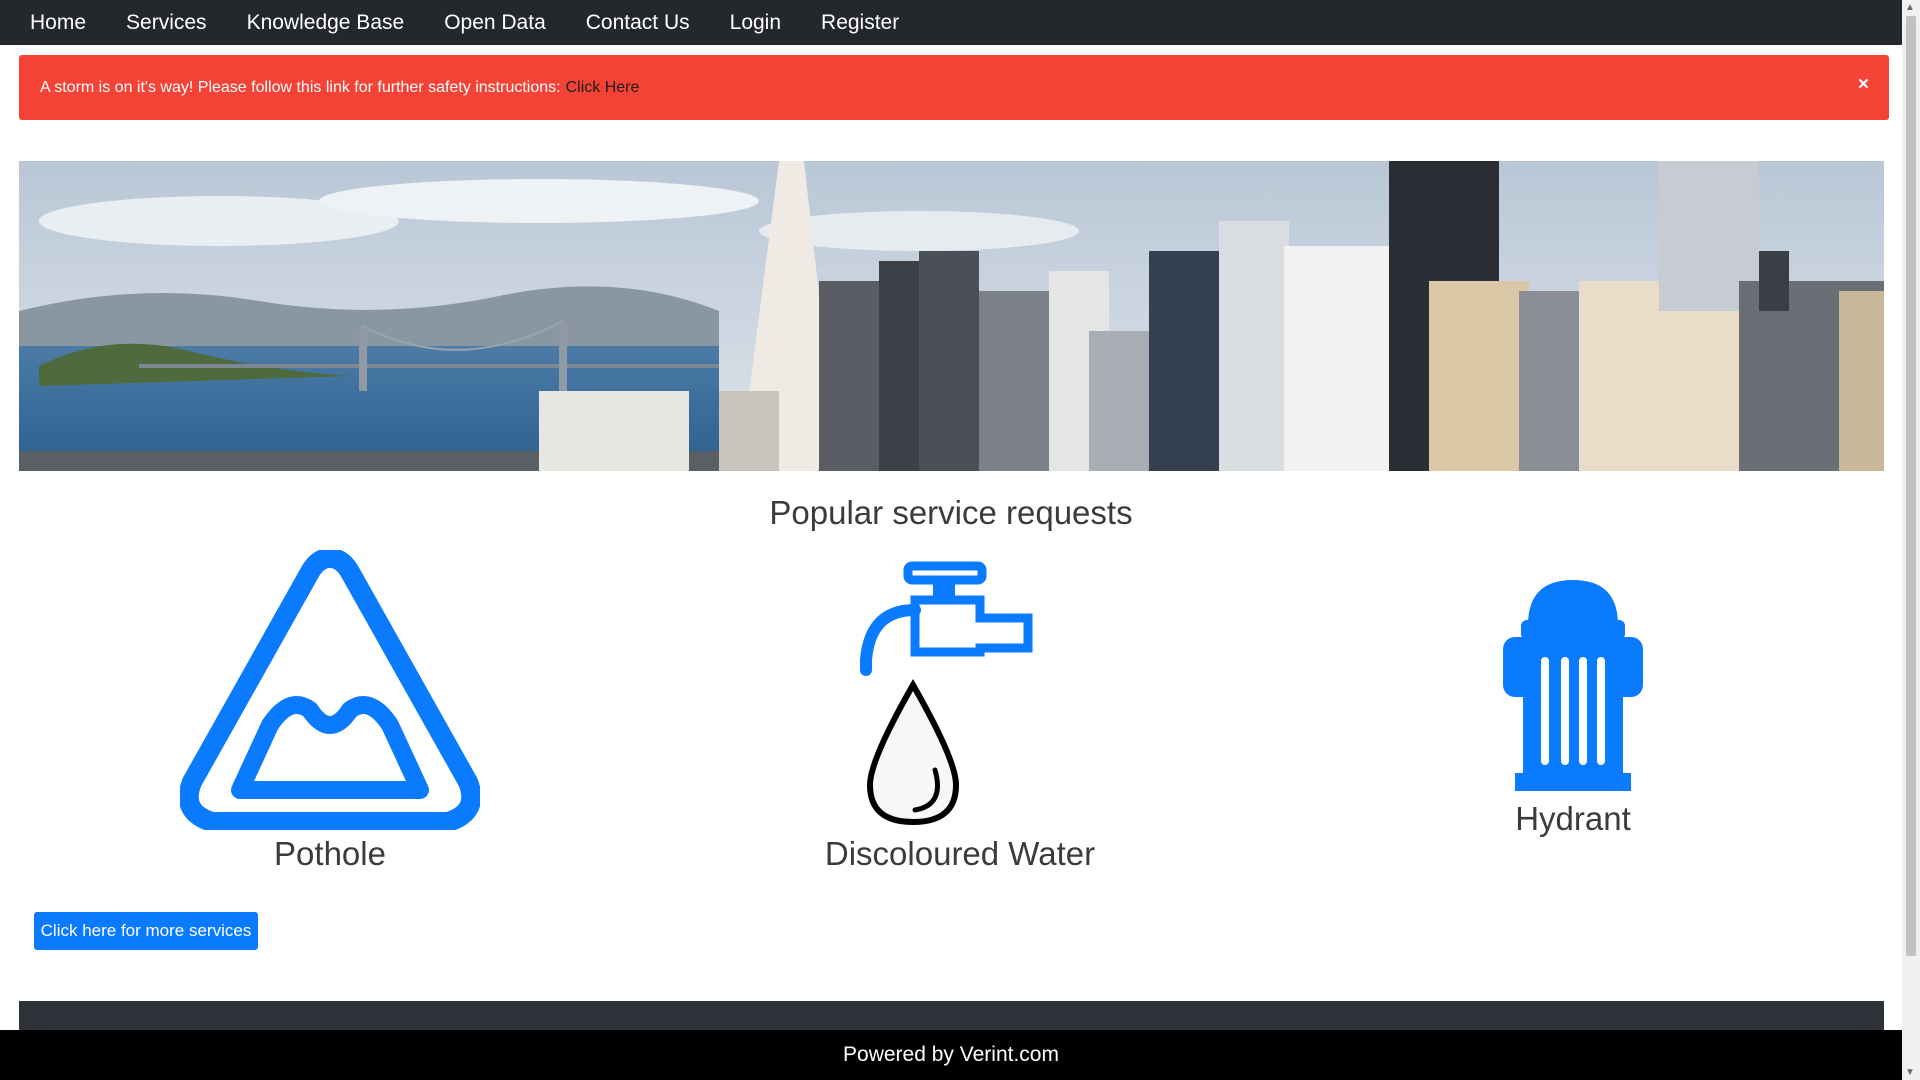 The height and width of the screenshot is (1080, 1920). I want to click on alert-link: Click Here, so click(603, 88).